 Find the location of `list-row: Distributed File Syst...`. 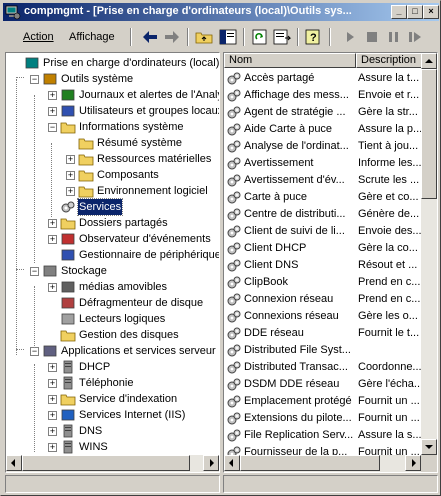

list-row: Distributed File Syst... is located at coordinates (322, 350).